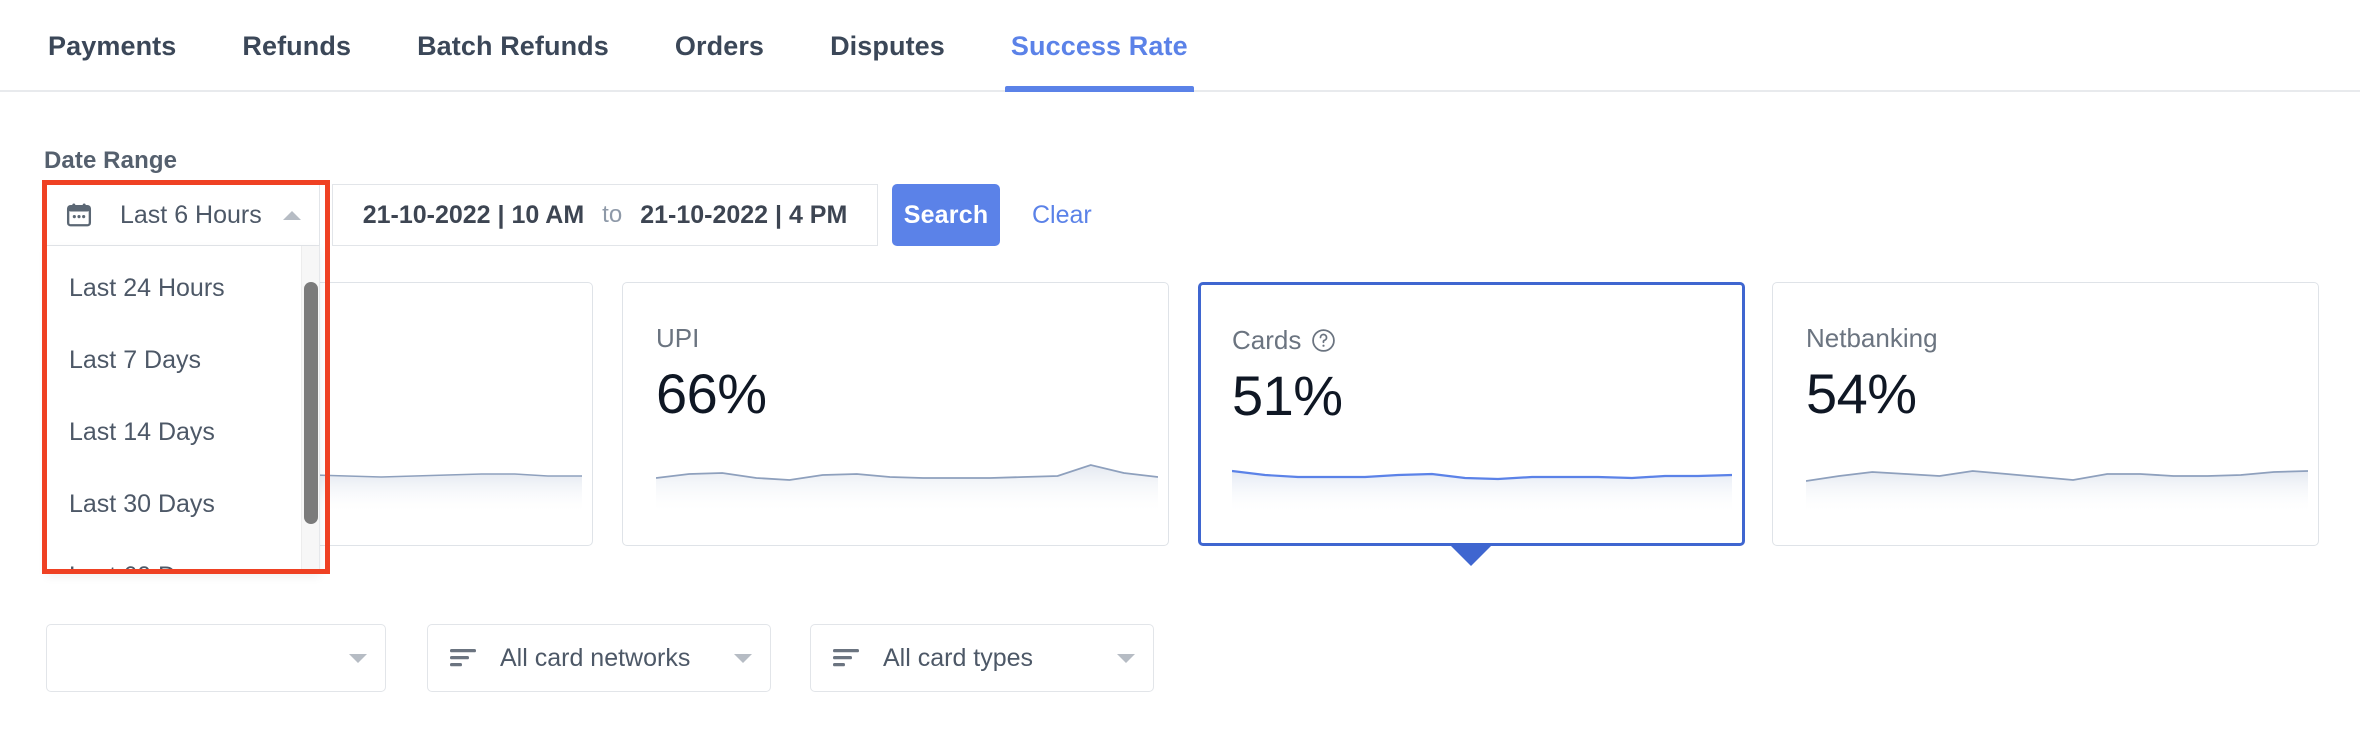 The image size is (2360, 742). I want to click on date-range-label: Date Range, so click(111, 160).